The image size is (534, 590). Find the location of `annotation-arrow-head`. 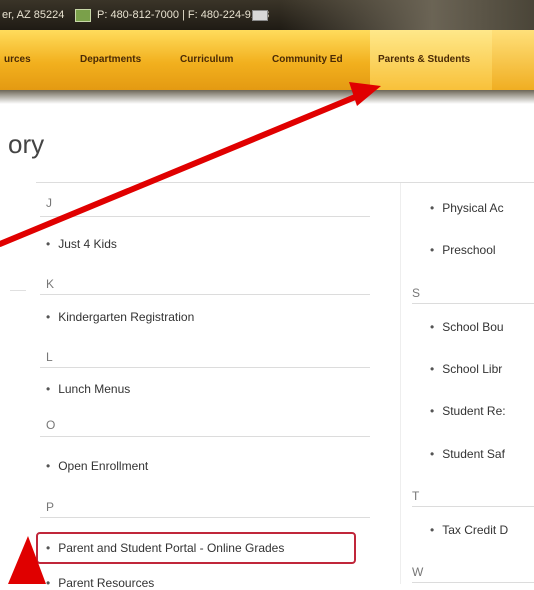

annotation-arrow-head is located at coordinates (365, 94).